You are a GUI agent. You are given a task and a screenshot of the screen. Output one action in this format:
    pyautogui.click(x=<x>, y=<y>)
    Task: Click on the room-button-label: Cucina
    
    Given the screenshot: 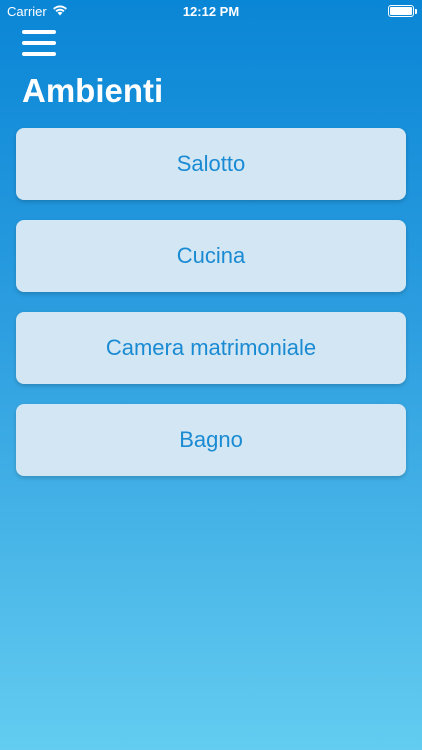 What is the action you would take?
    pyautogui.click(x=211, y=255)
    